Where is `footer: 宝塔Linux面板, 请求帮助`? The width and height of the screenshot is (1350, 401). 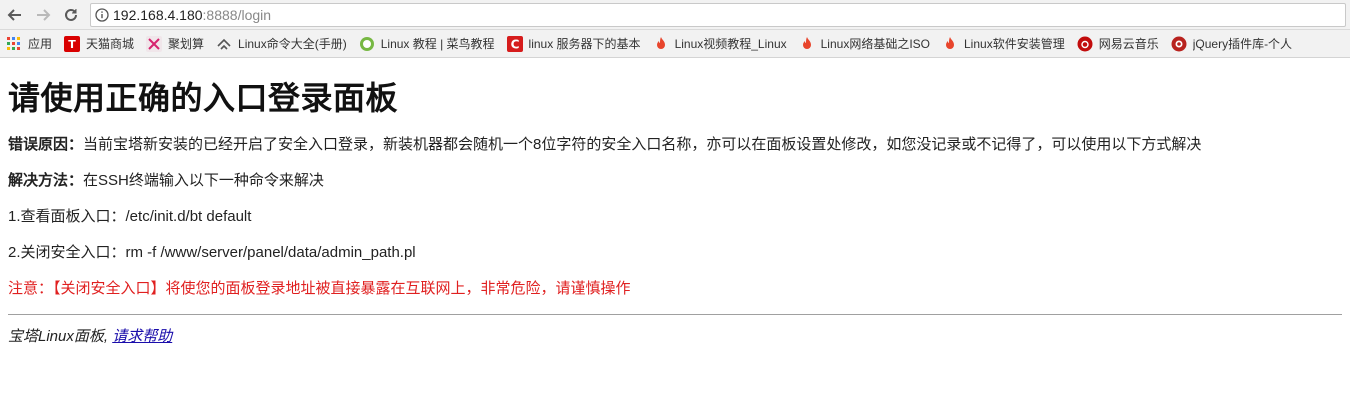
footer: 宝塔Linux面板, 请求帮助 is located at coordinates (675, 335).